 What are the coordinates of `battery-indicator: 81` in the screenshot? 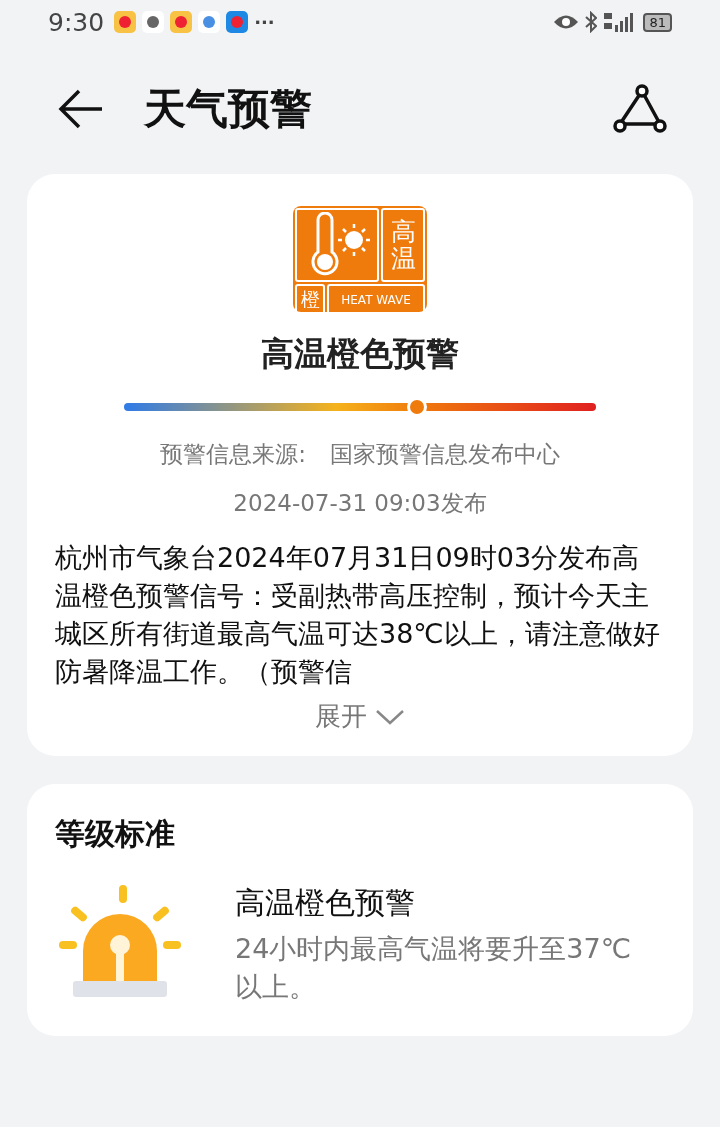 It's located at (657, 22).